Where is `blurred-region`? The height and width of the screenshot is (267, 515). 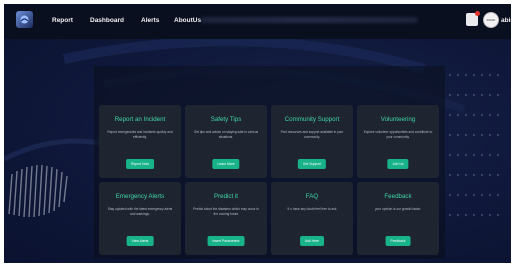
blurred-region is located at coordinates (309, 20).